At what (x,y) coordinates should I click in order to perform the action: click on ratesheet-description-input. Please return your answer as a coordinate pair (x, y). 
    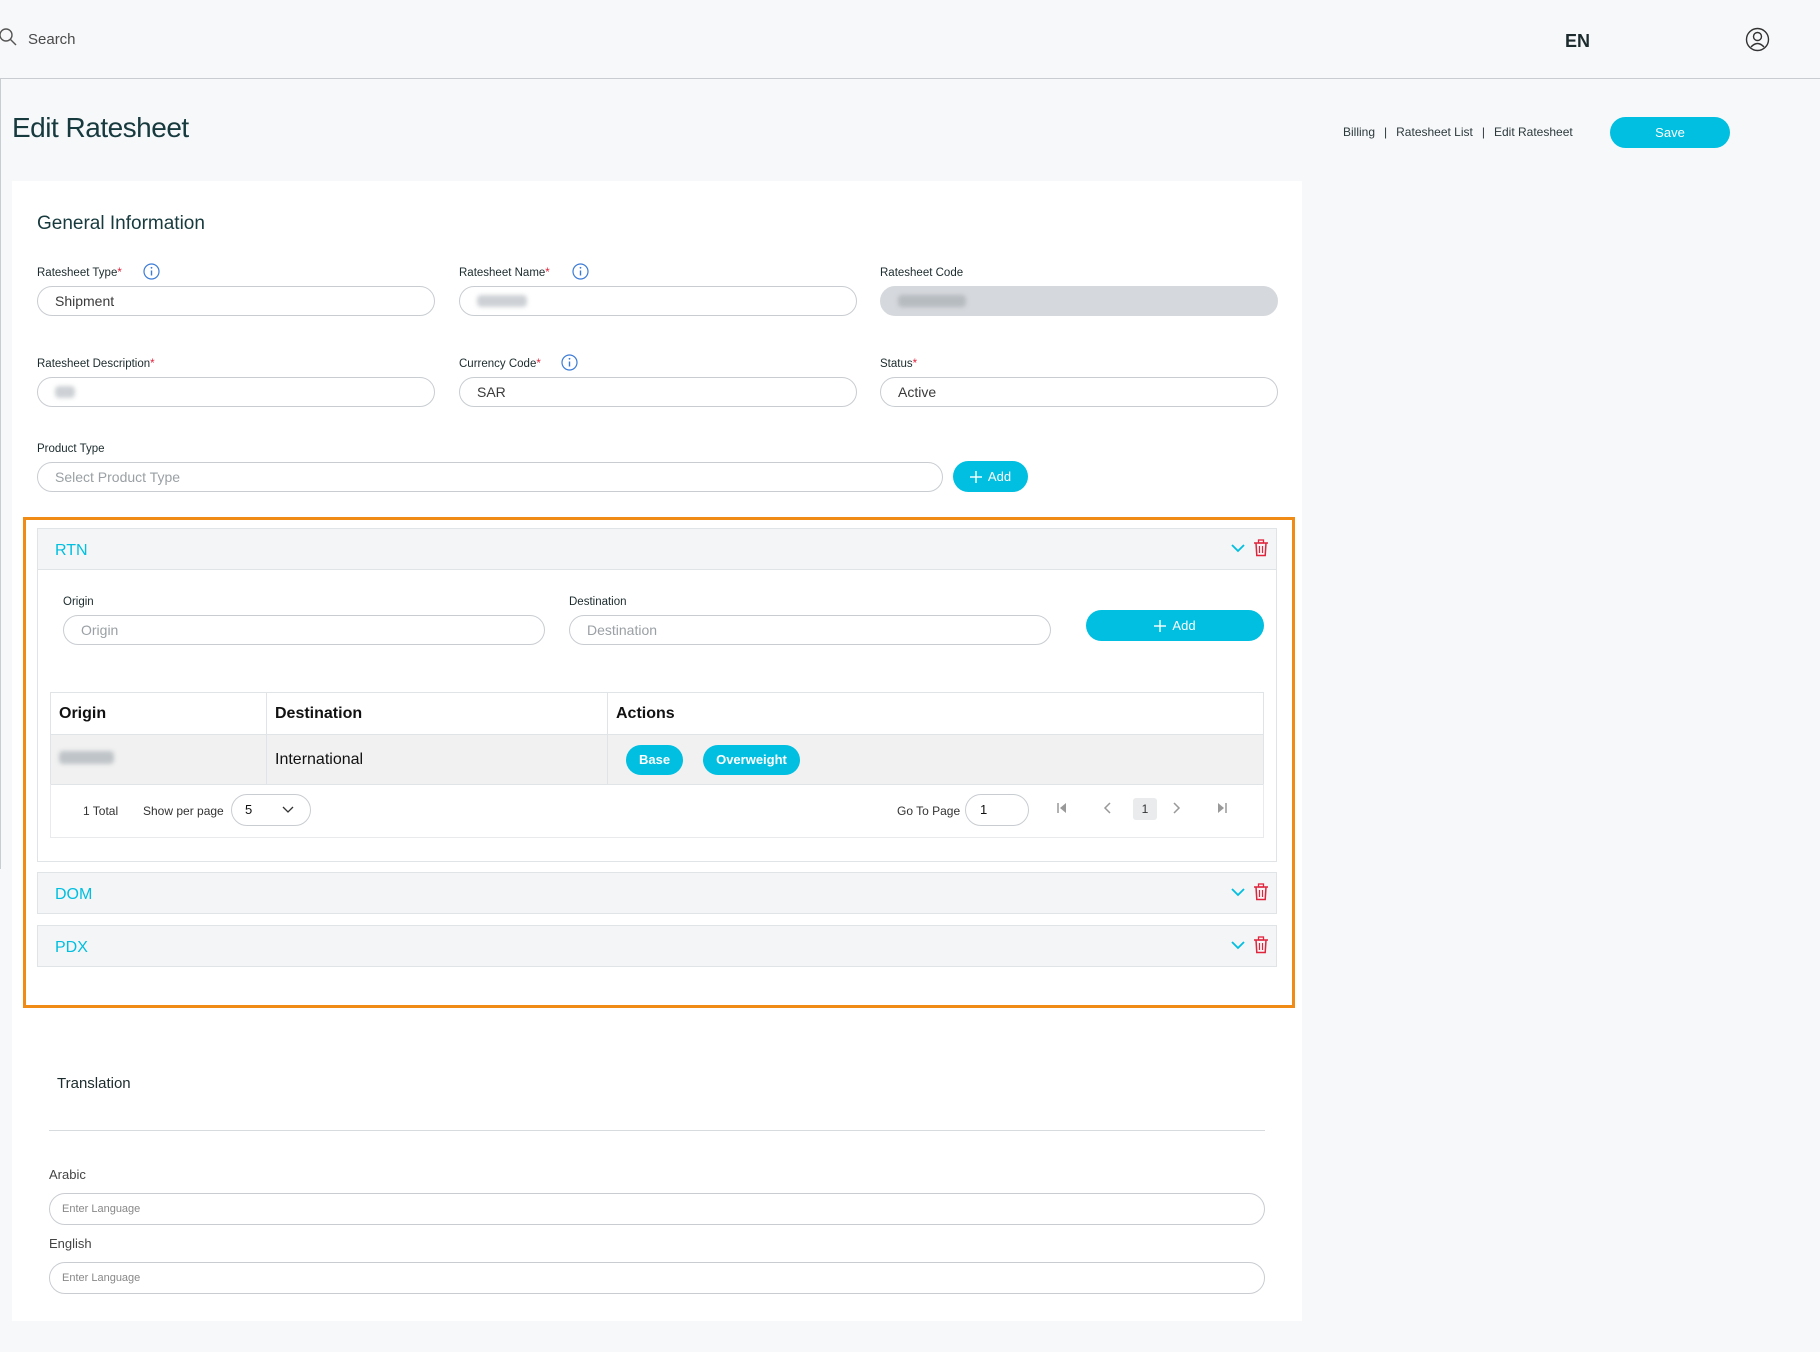
    Looking at the image, I should click on (236, 392).